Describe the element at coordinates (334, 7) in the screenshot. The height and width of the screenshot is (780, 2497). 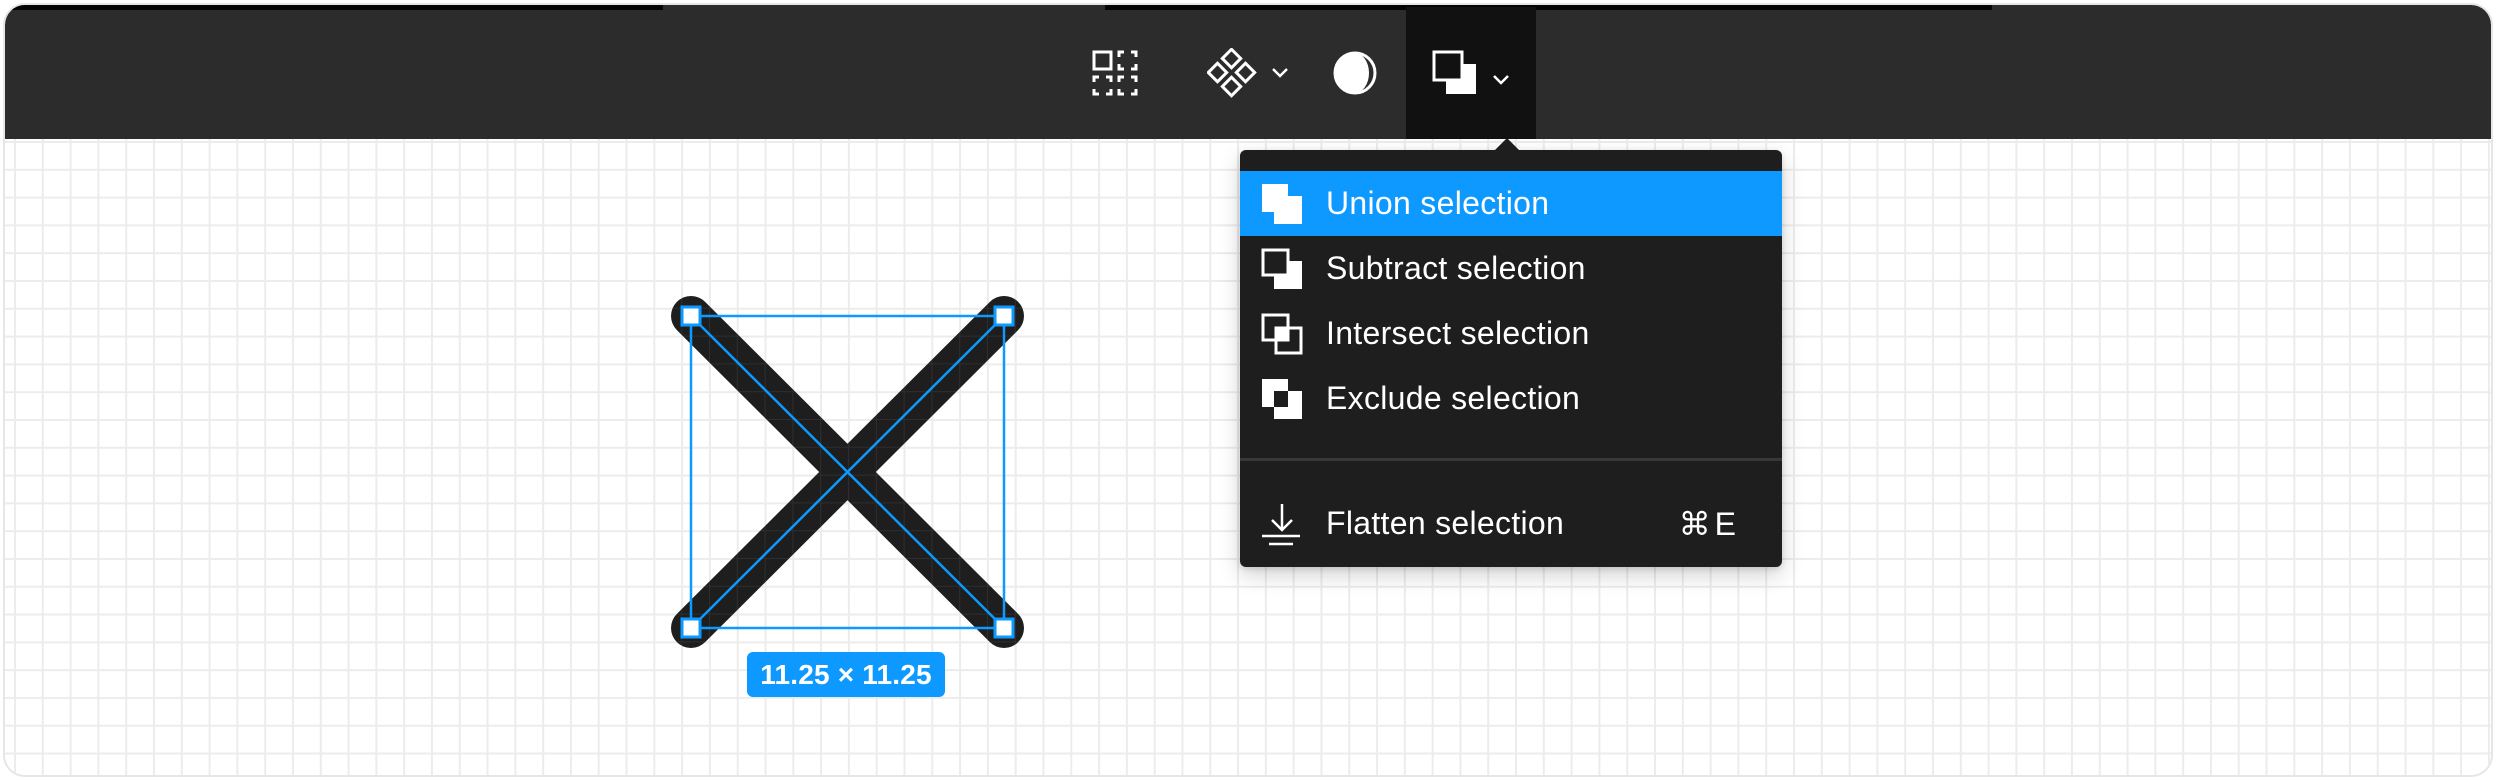
I see `toolbar-top-stripe` at that location.